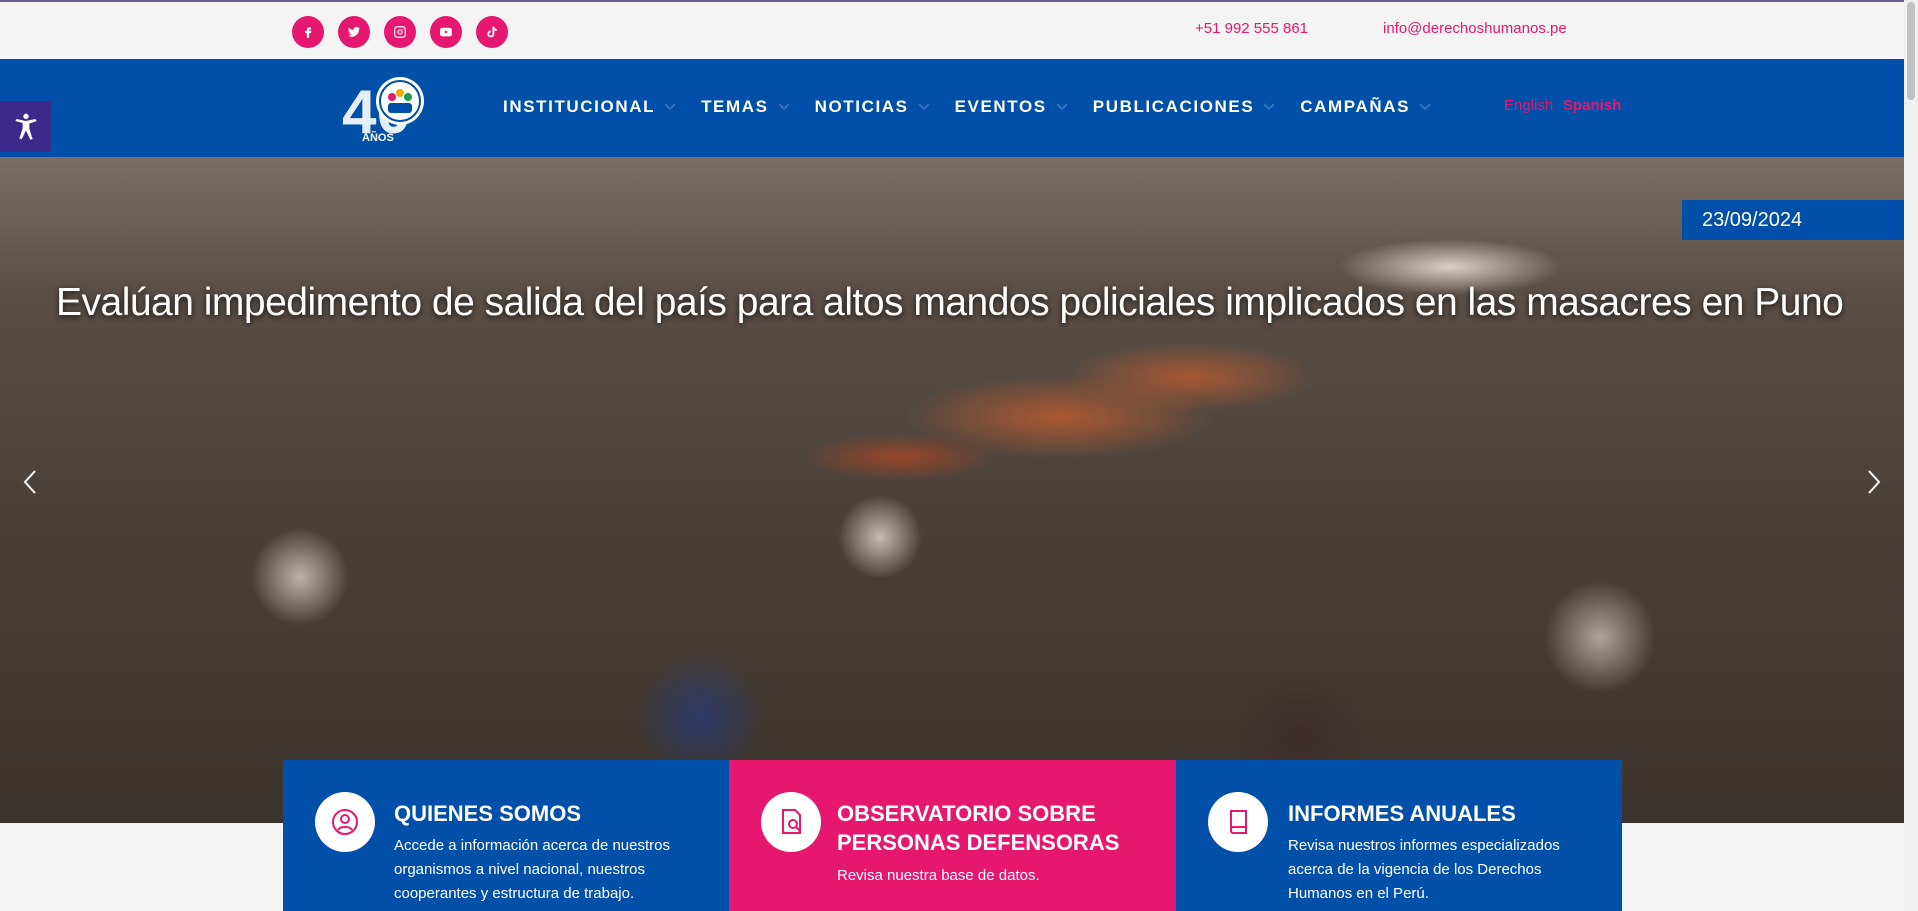 The width and height of the screenshot is (1918, 911). What do you see at coordinates (746, 107) in the screenshot?
I see `nav-temas: TEMAS` at bounding box center [746, 107].